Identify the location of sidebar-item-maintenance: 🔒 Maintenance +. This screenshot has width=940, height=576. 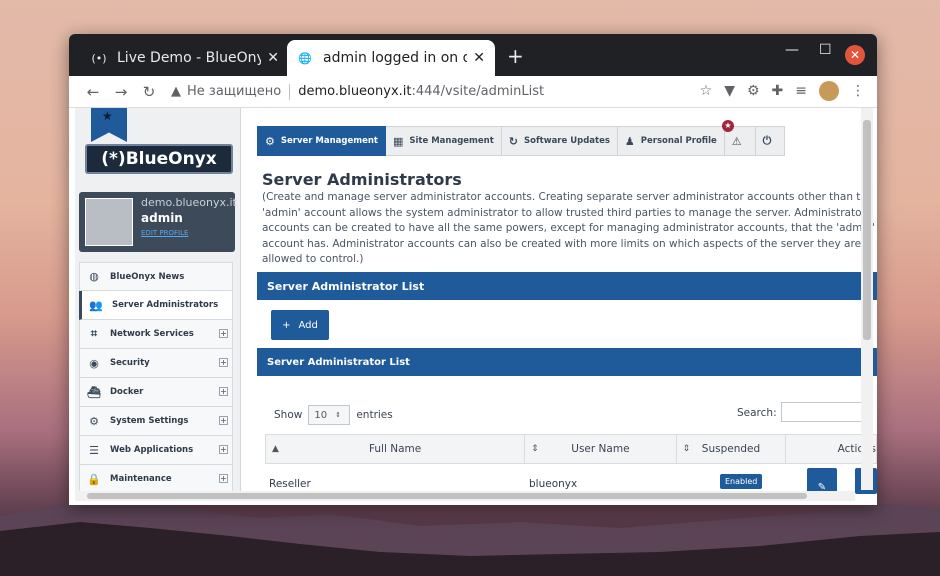
(156, 479).